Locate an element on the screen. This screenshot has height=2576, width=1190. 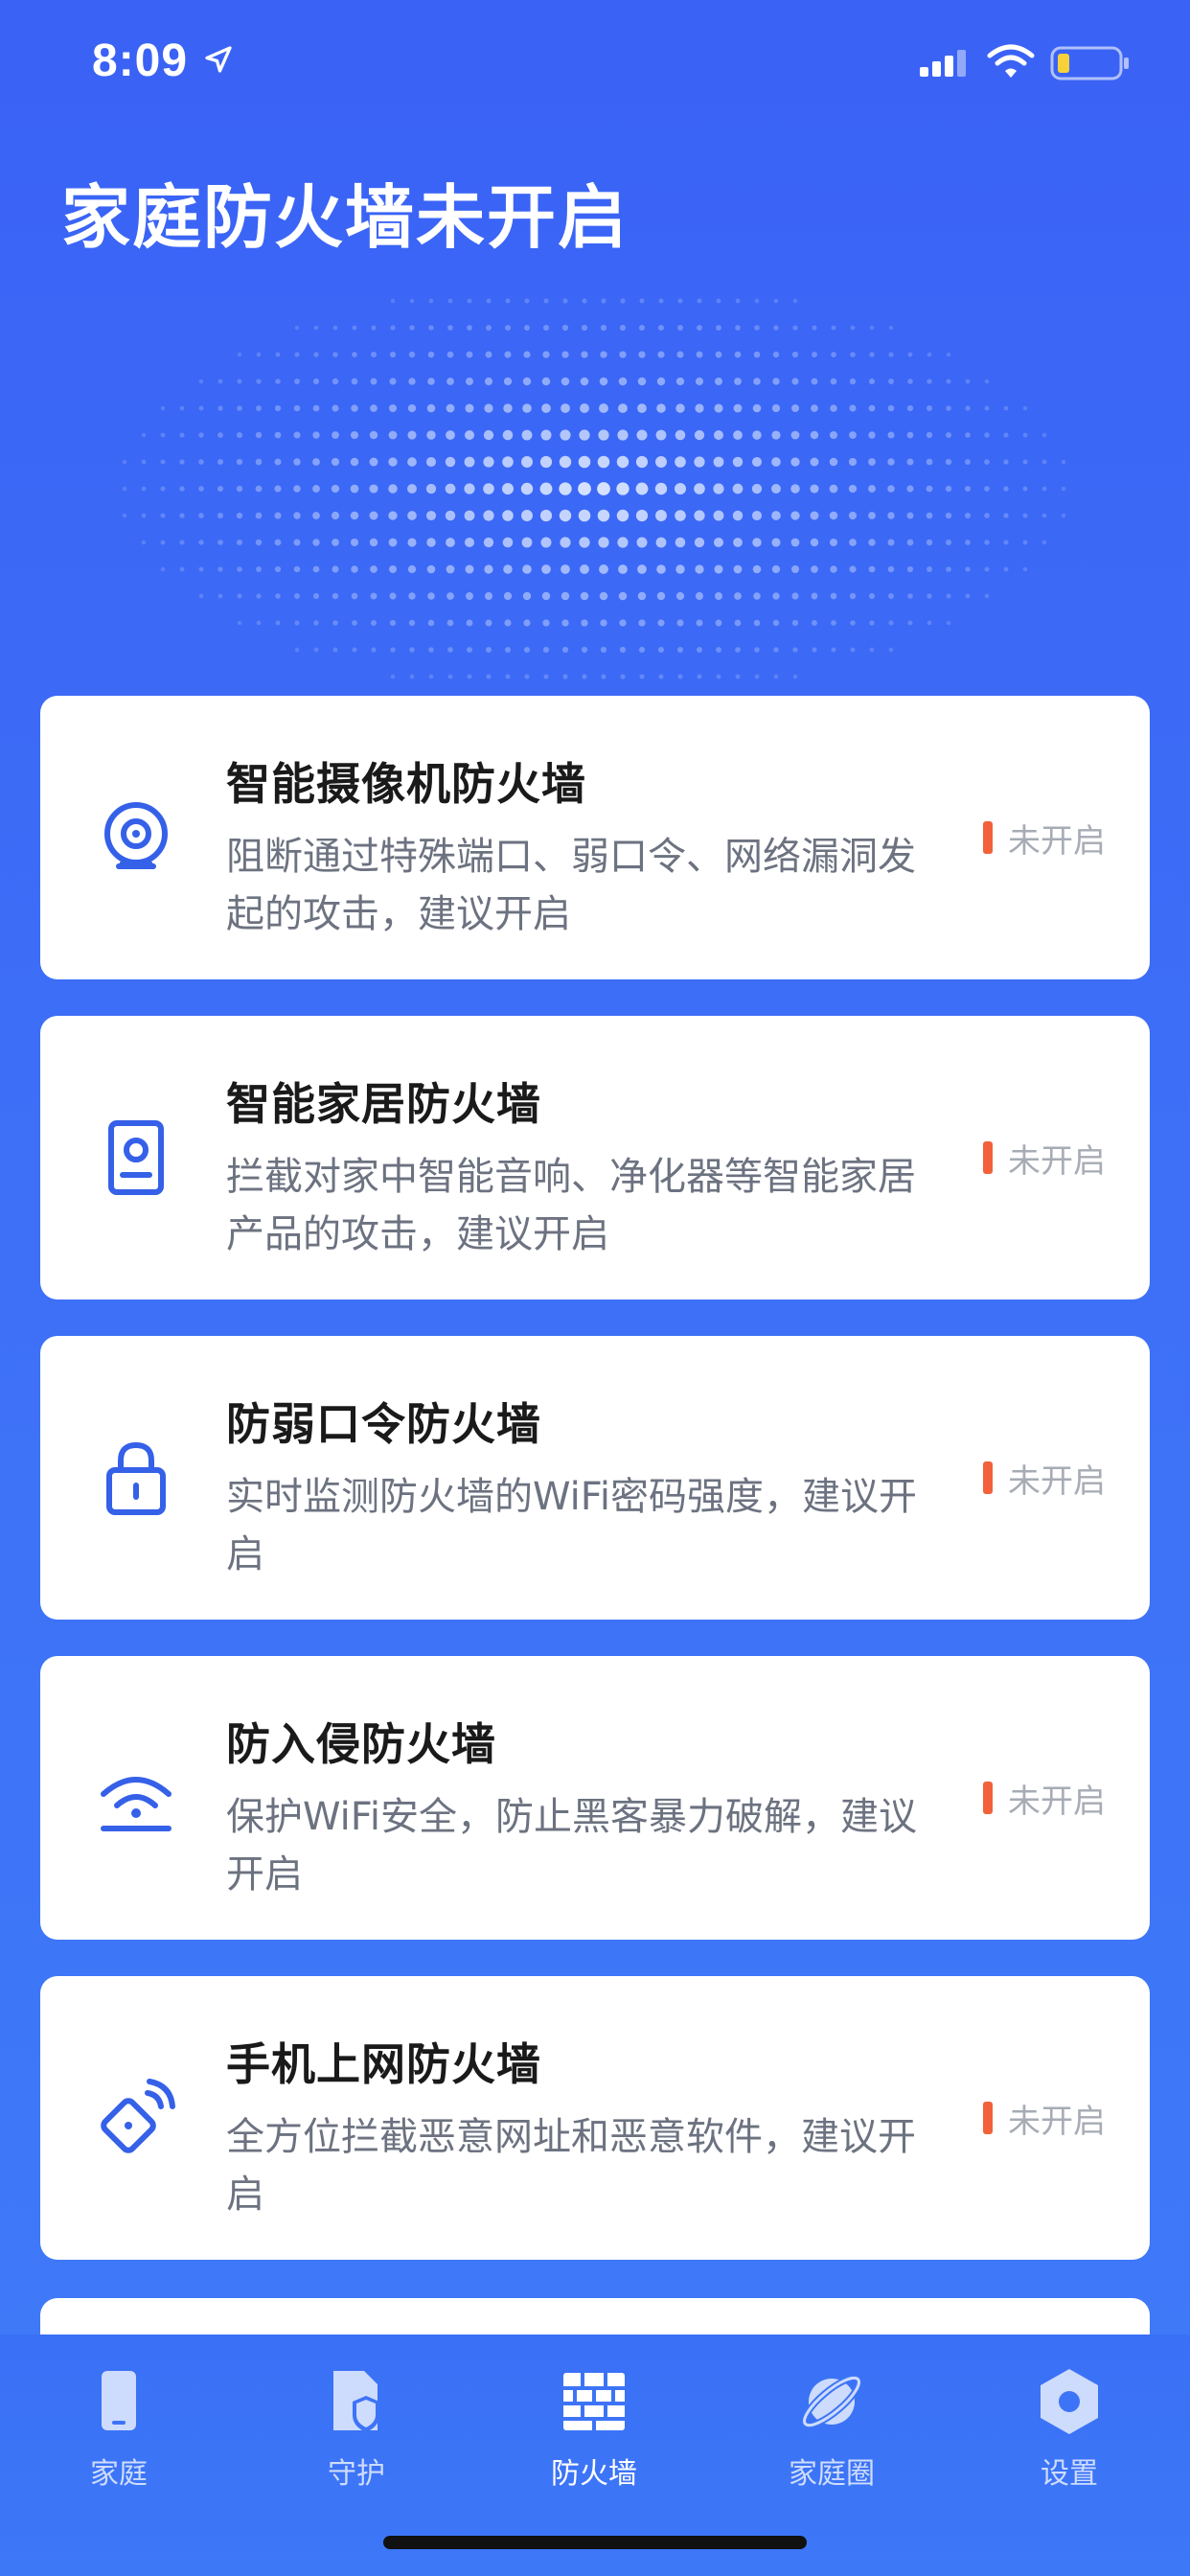
card-description: 拦截对家中智能音响、净化器等智能家居产品的攻击，建议开启 is located at coordinates (571, 1205).